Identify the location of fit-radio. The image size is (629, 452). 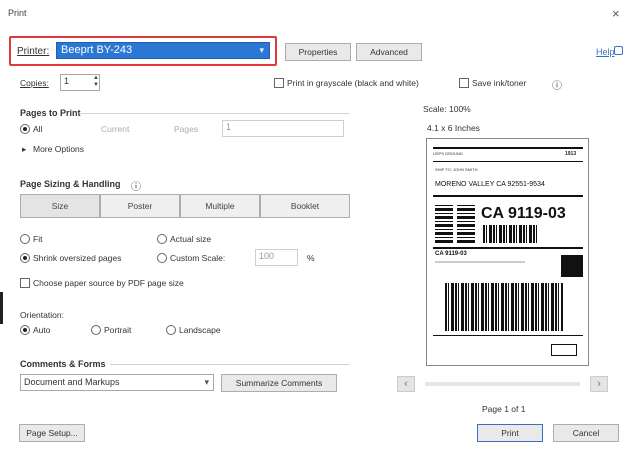
(25, 239).